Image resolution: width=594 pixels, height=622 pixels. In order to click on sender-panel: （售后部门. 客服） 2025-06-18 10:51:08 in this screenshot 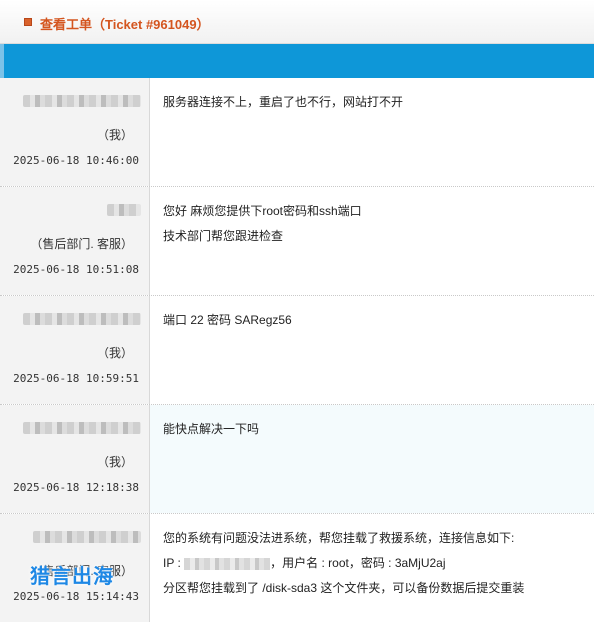, I will do `click(75, 241)`.